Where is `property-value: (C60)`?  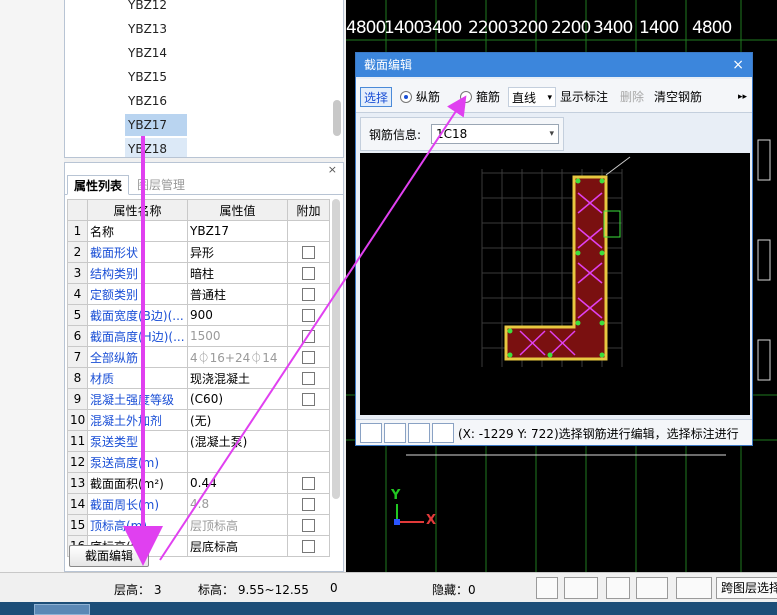 property-value: (C60) is located at coordinates (237, 399).